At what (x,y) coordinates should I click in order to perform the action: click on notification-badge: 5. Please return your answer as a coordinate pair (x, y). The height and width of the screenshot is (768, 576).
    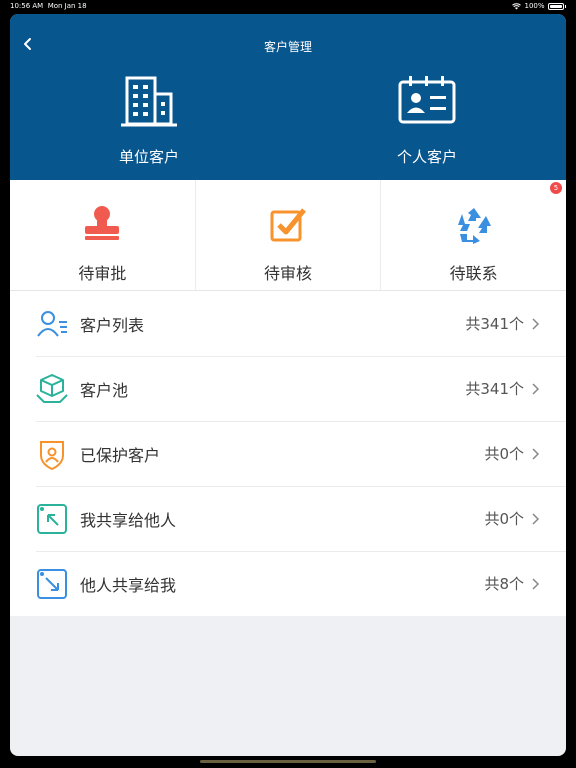
    Looking at the image, I should click on (556, 188).